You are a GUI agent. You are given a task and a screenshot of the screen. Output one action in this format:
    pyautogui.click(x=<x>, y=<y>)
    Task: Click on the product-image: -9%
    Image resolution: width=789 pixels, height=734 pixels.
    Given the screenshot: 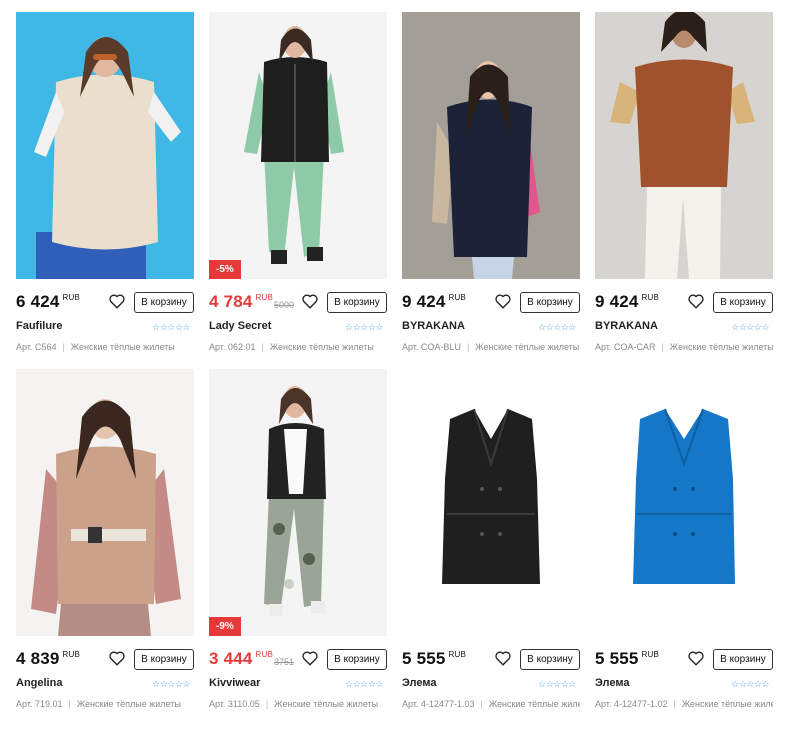 What is the action you would take?
    pyautogui.click(x=298, y=502)
    